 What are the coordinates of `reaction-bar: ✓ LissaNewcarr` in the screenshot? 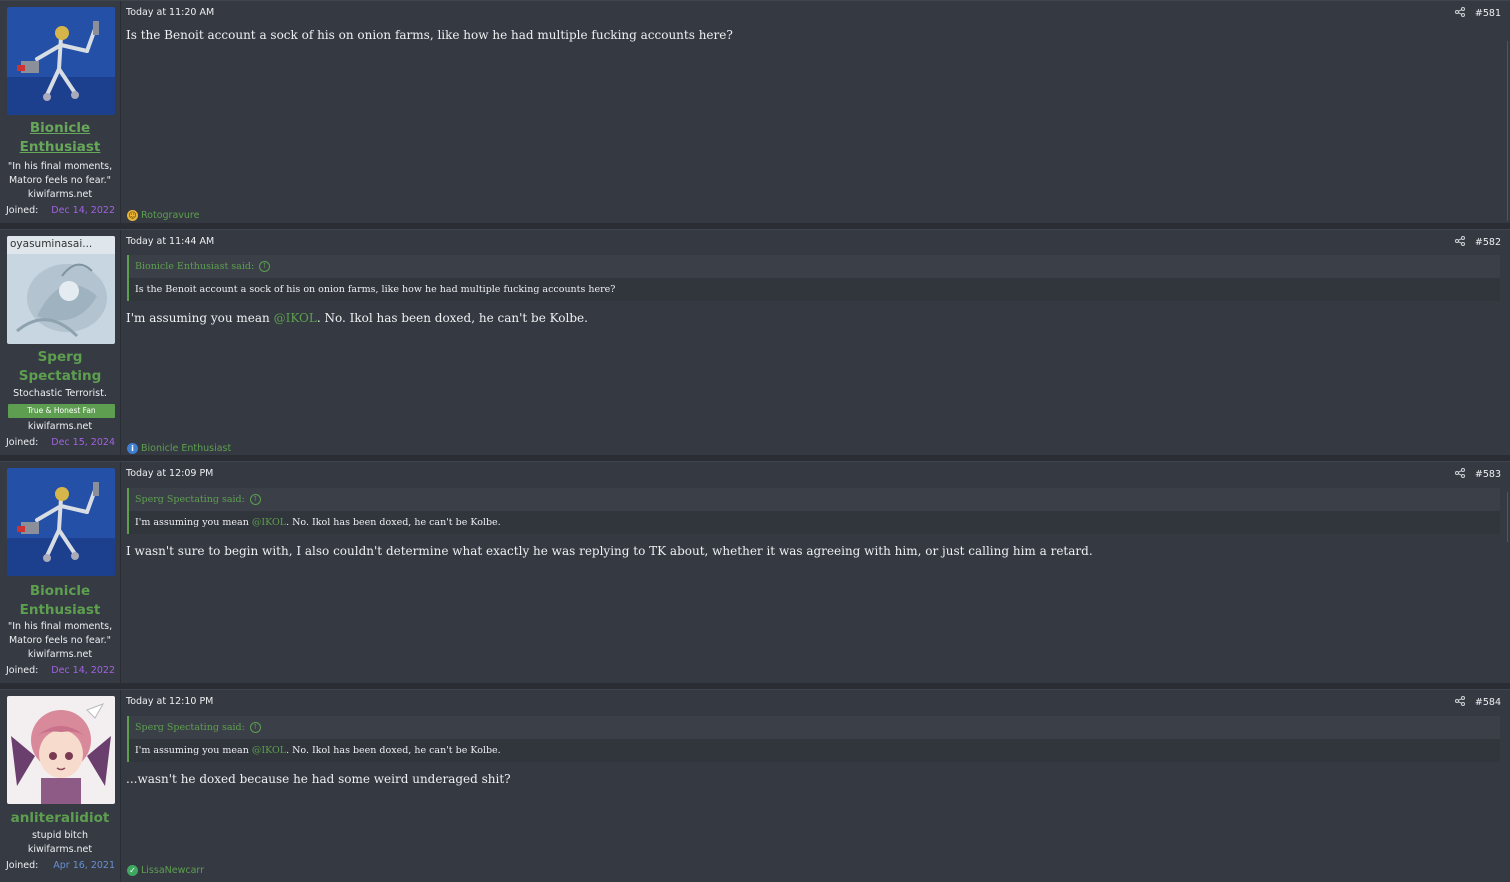 It's located at (165, 870).